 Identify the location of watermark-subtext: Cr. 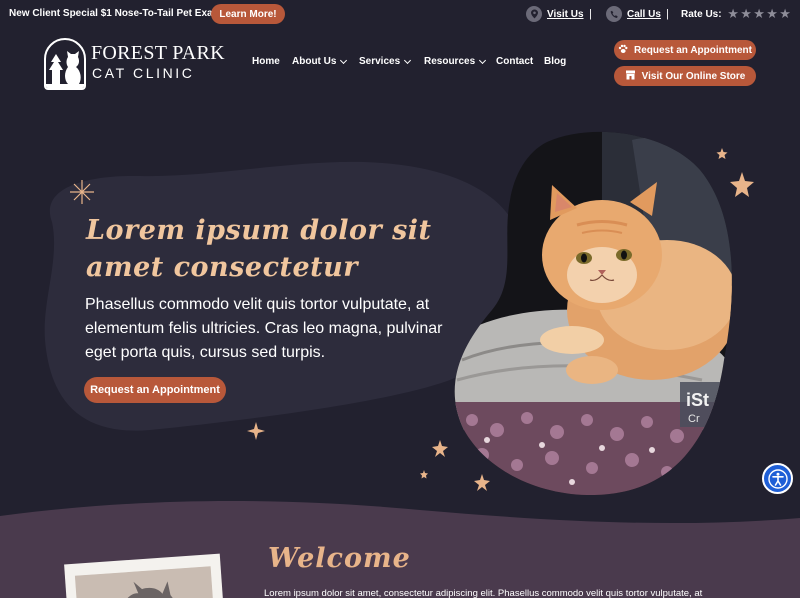
(694, 419).